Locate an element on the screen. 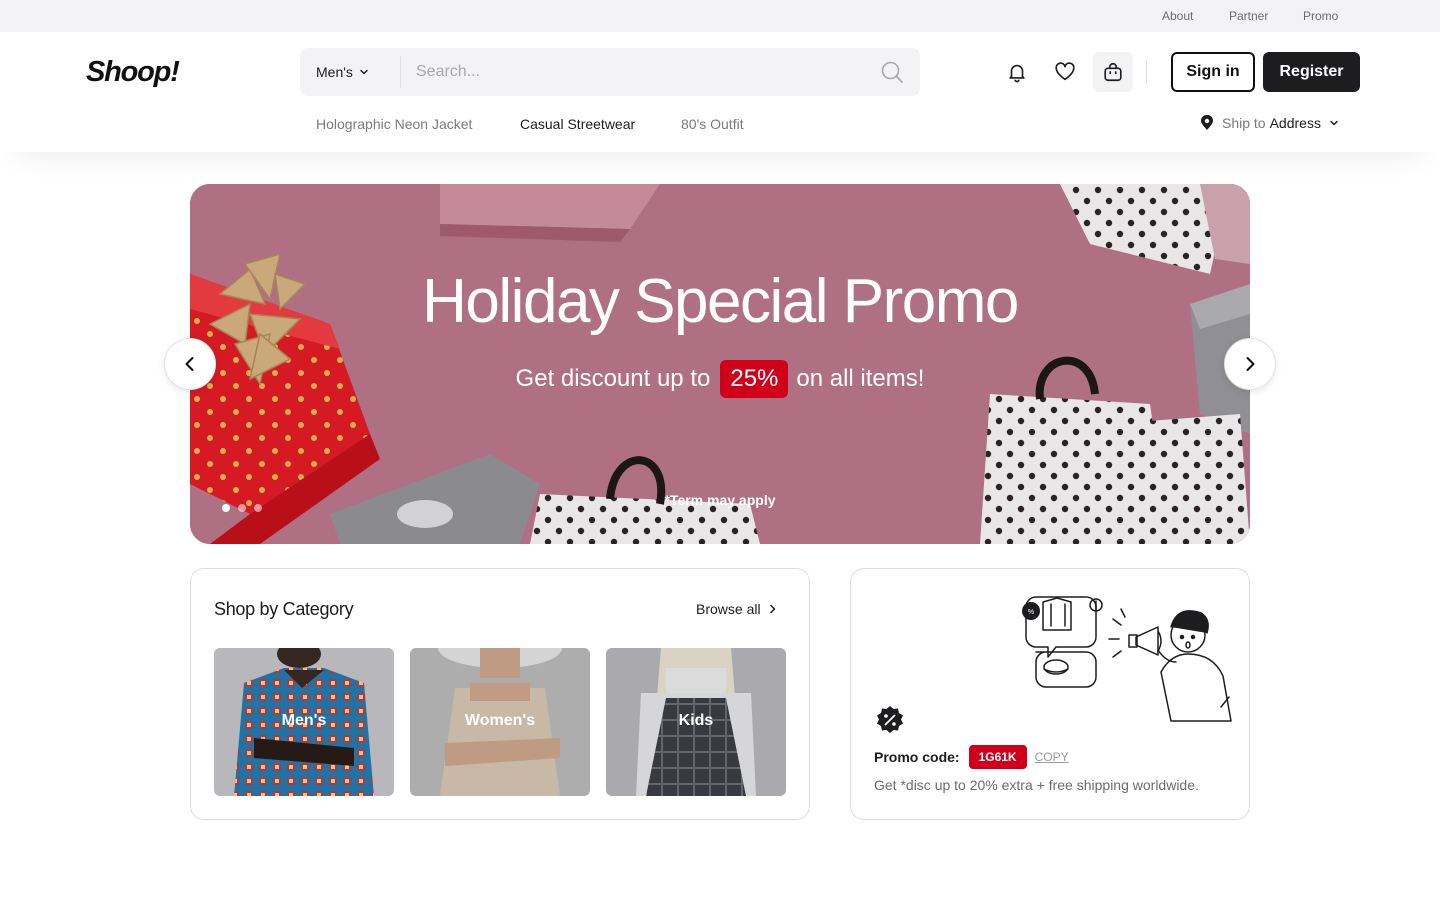  carousel-indicators is located at coordinates (242, 508).